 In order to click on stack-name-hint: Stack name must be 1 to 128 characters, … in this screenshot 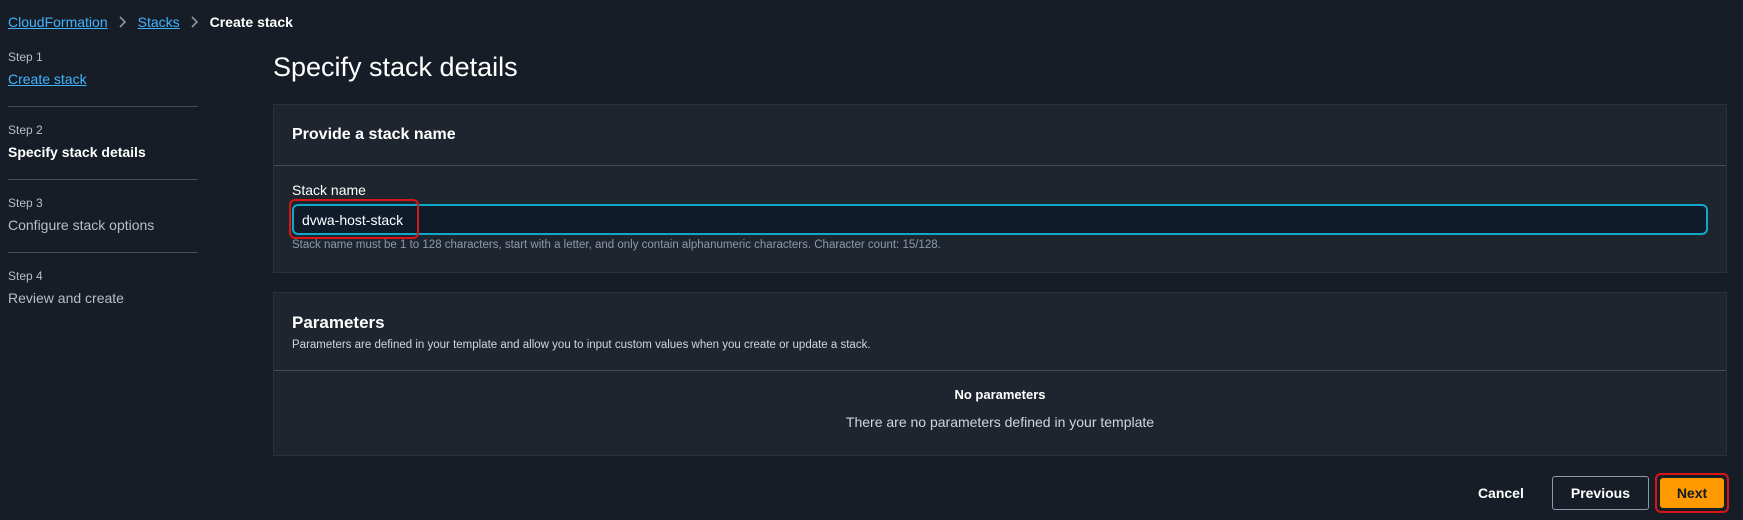, I will do `click(616, 245)`.